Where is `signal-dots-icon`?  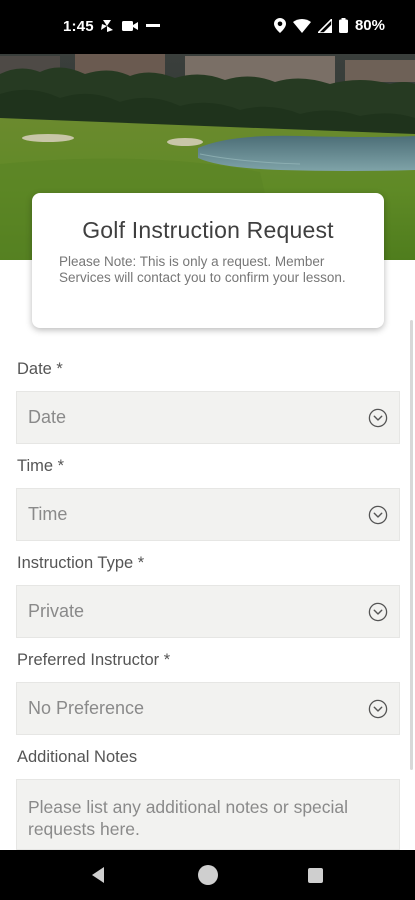
signal-dots-icon is located at coordinates (153, 25).